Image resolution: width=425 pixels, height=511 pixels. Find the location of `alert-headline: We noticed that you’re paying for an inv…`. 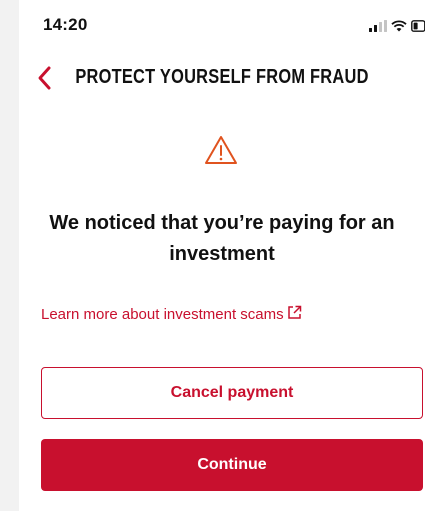

alert-headline: We noticed that you’re paying for an inv… is located at coordinates (222, 238).